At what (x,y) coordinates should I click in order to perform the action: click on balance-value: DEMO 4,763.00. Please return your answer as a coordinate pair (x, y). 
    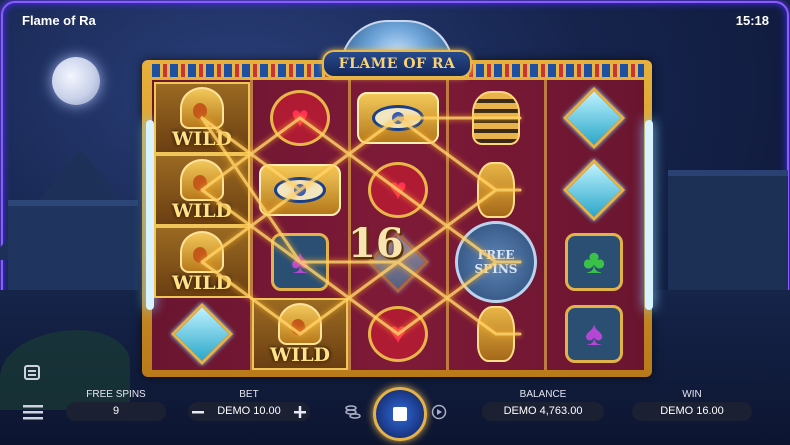
    Looking at the image, I should click on (543, 411).